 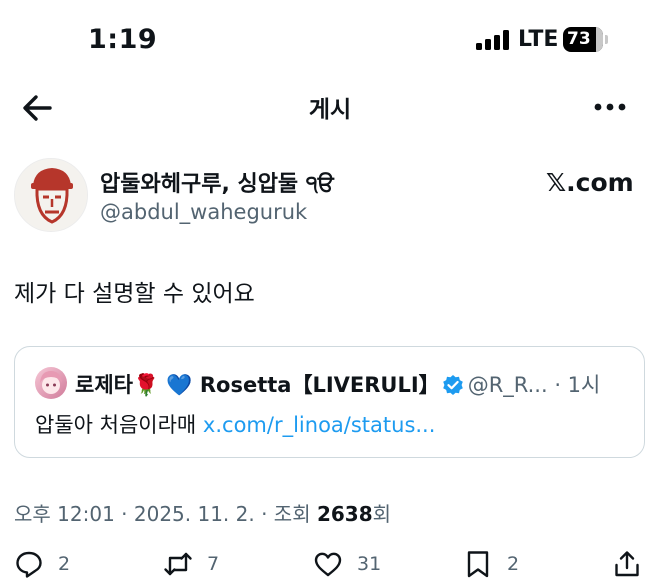 What do you see at coordinates (369, 564) in the screenshot?
I see `like-count: 31` at bounding box center [369, 564].